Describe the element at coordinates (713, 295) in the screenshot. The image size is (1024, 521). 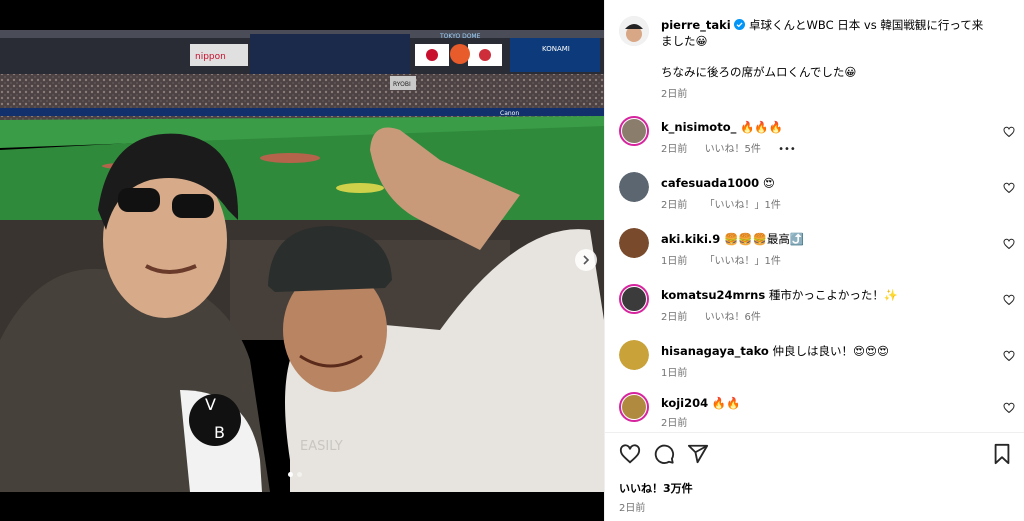
I see `comment-username: komatsu24mrns` at that location.